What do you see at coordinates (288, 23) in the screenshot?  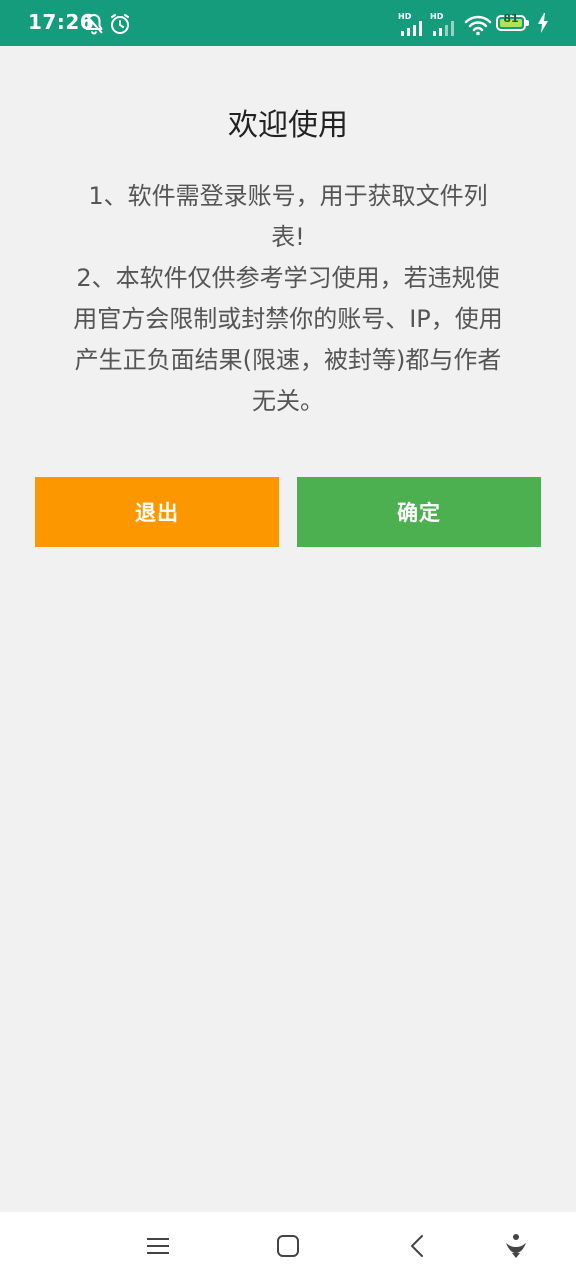 I see `status-bar: 17:26 HD HD 81` at bounding box center [288, 23].